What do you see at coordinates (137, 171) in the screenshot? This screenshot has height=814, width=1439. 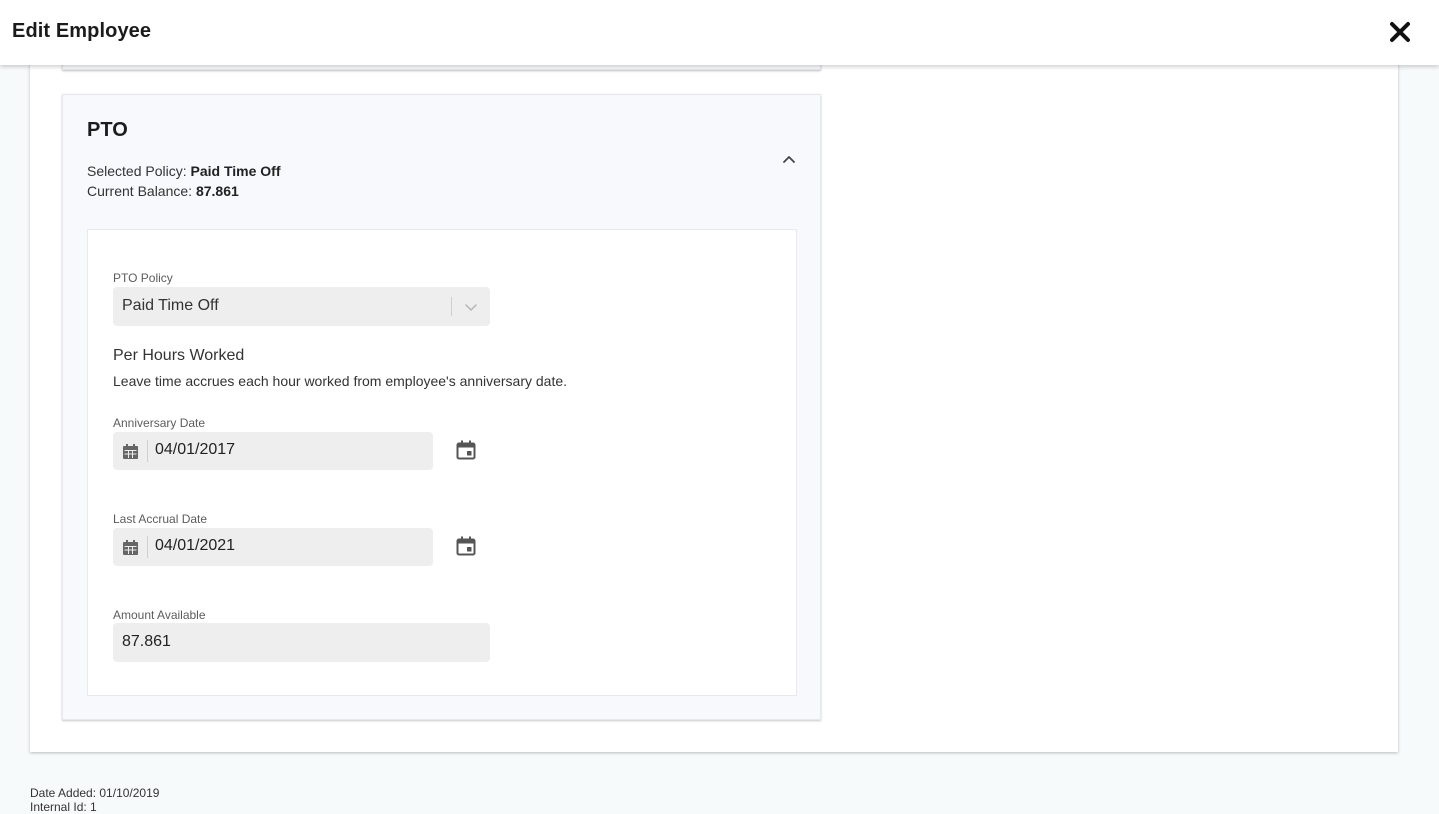 I see `selected-policy-label: Selected Policy:` at bounding box center [137, 171].